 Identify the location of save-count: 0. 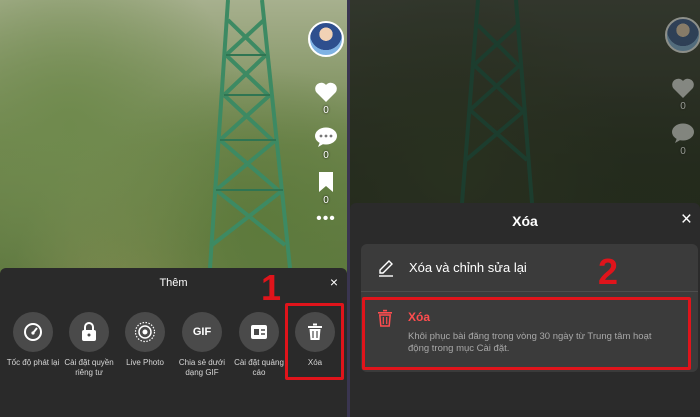
(326, 200).